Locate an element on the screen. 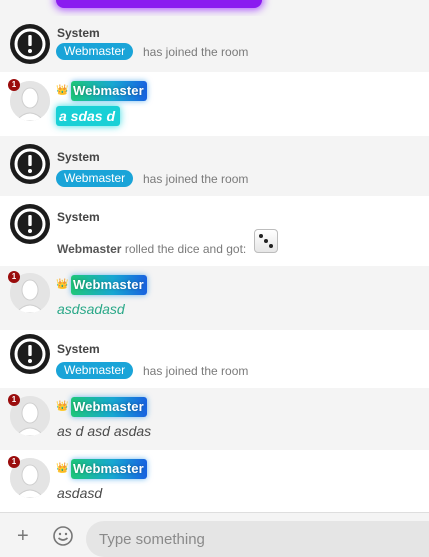 This screenshot has height=557, width=429. chat-message-user: 1 👑 Webmaster asdasd is located at coordinates (214, 481).